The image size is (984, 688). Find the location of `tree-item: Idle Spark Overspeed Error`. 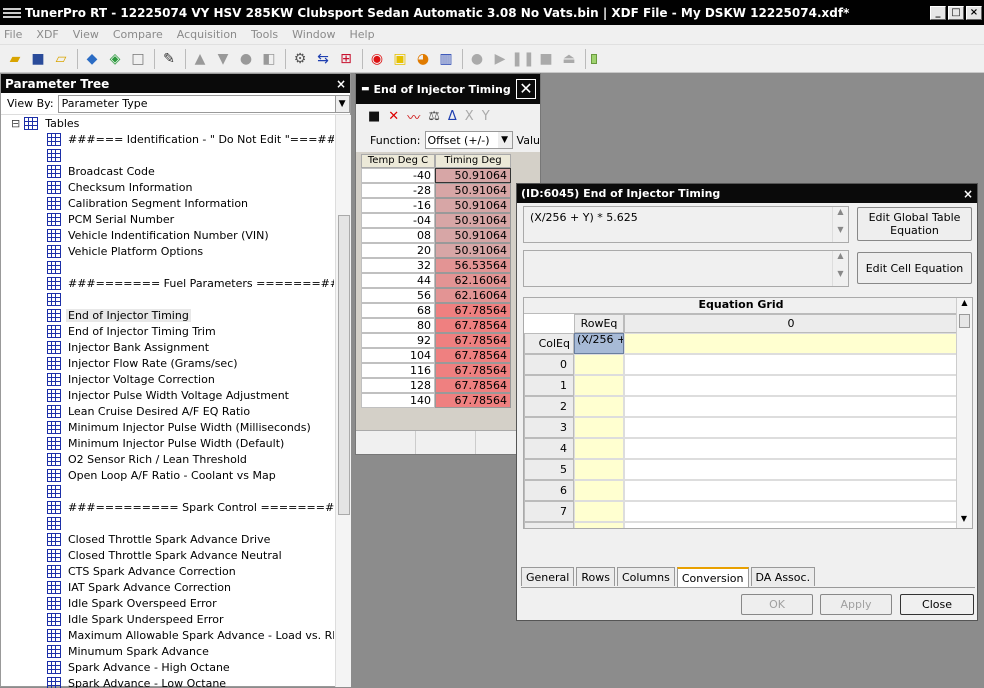

tree-item: Idle Spark Overspeed Error is located at coordinates (167, 603).